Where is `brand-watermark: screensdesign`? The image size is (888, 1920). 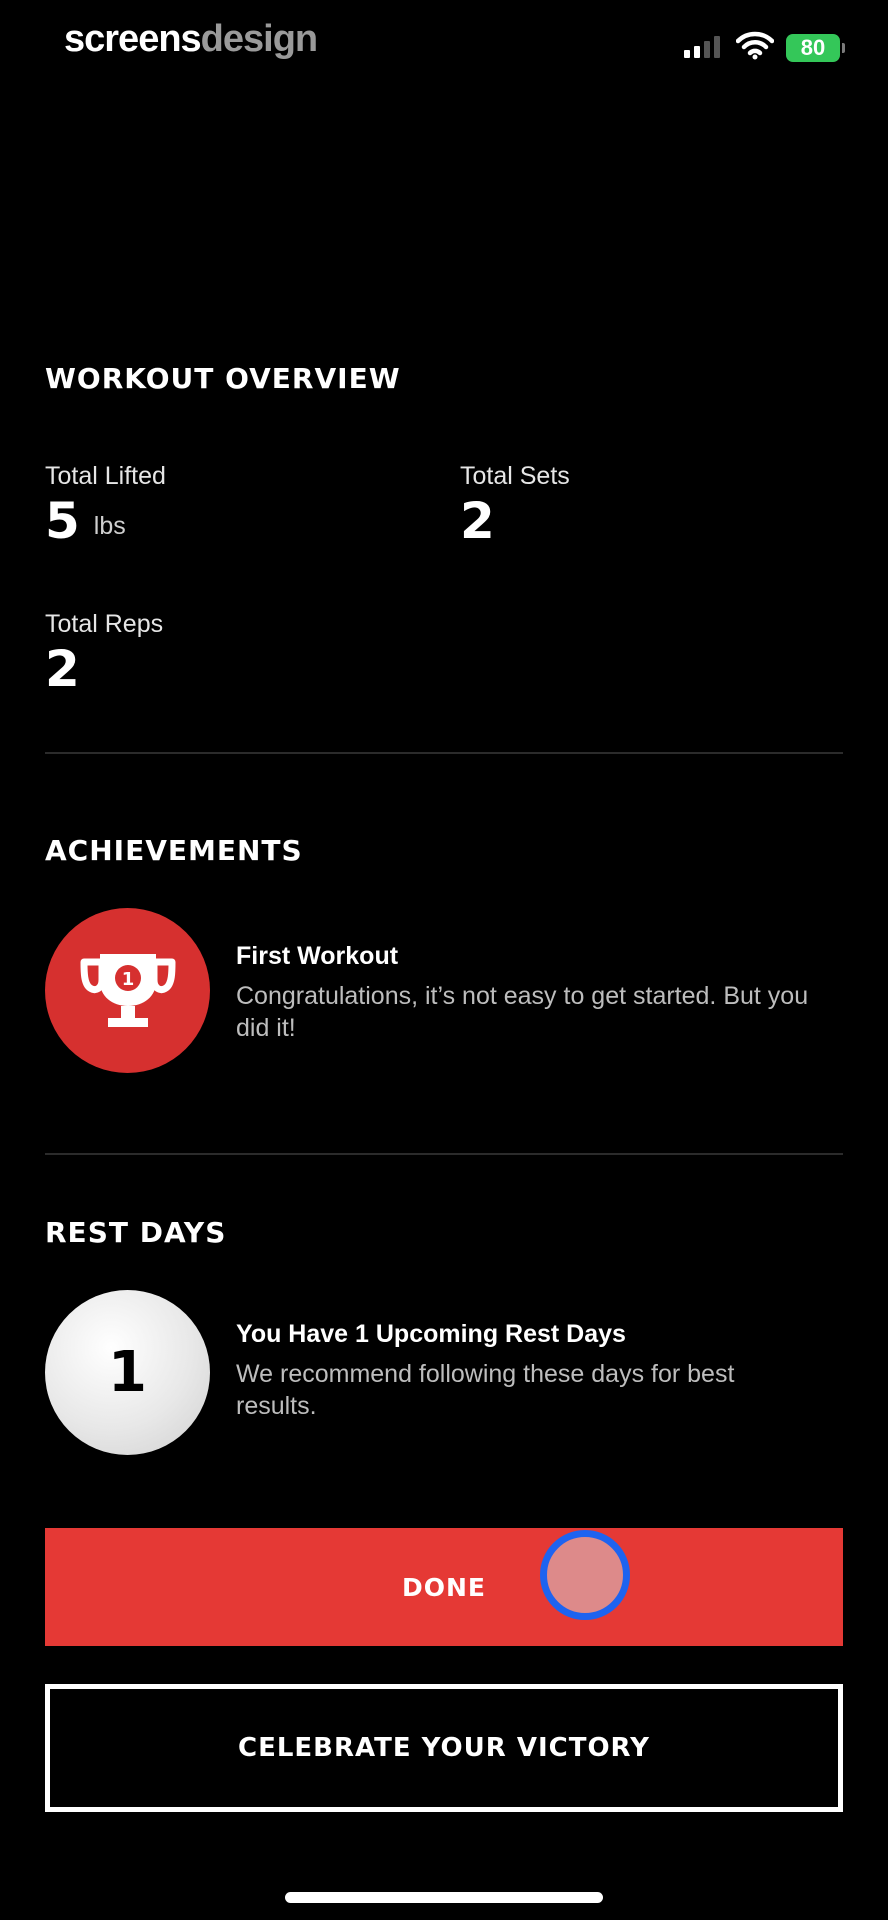
brand-watermark: screensdesign is located at coordinates (191, 39).